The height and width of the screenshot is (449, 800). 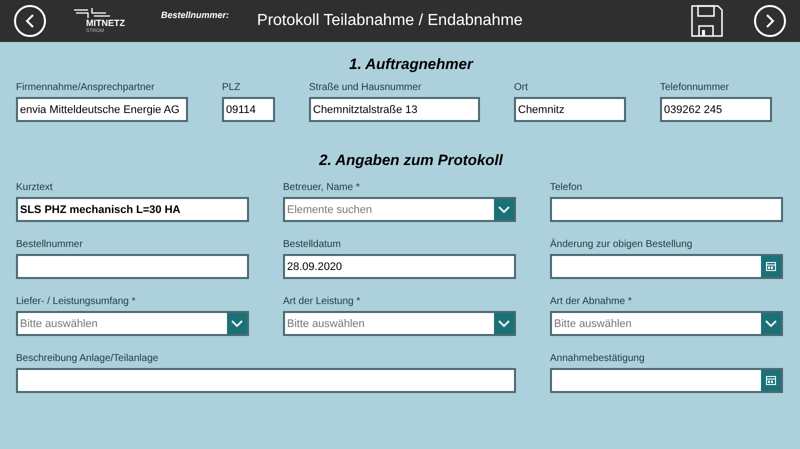 What do you see at coordinates (411, 161) in the screenshot?
I see `section-heading: 2. Angaben zum Protokoll` at bounding box center [411, 161].